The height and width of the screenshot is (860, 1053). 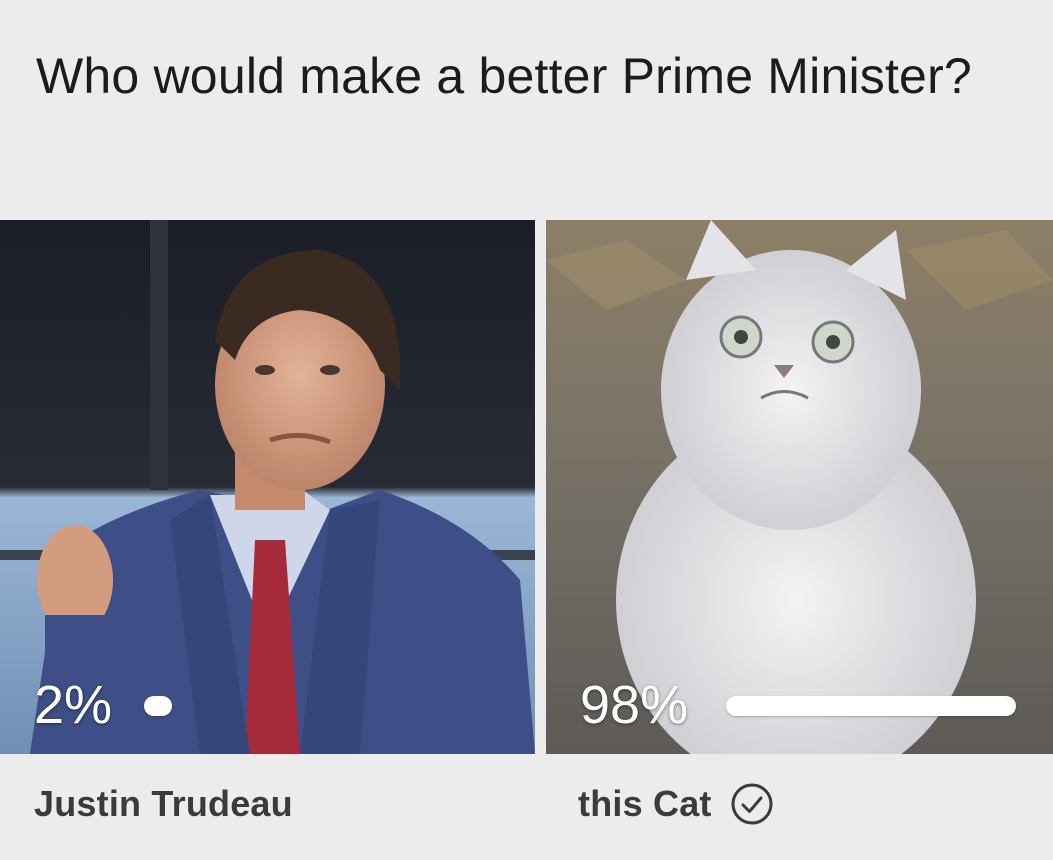 I want to click on option-2-name: this Cat, so click(x=645, y=803).